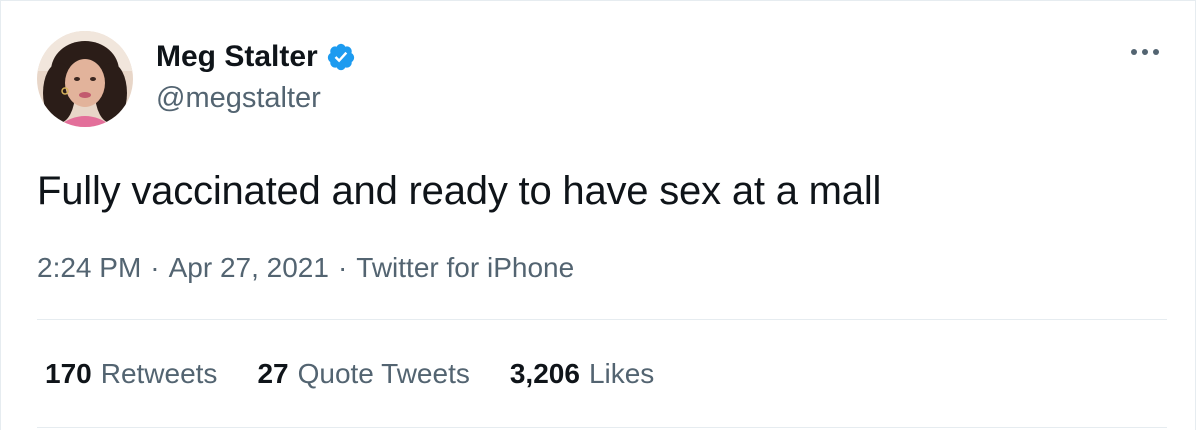 This screenshot has width=1196, height=430. Describe the element at coordinates (249, 268) in the screenshot. I see `tweet-date: Apr 27, 2021` at that location.